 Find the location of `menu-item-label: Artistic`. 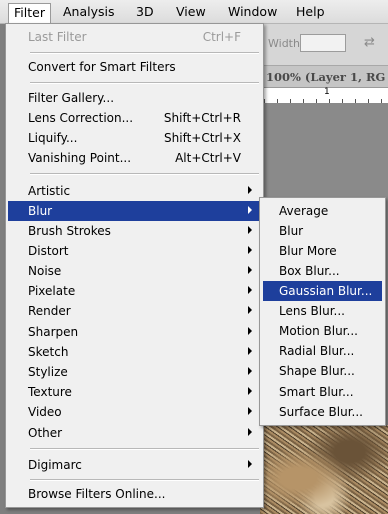

menu-item-label: Artistic is located at coordinates (49, 191).